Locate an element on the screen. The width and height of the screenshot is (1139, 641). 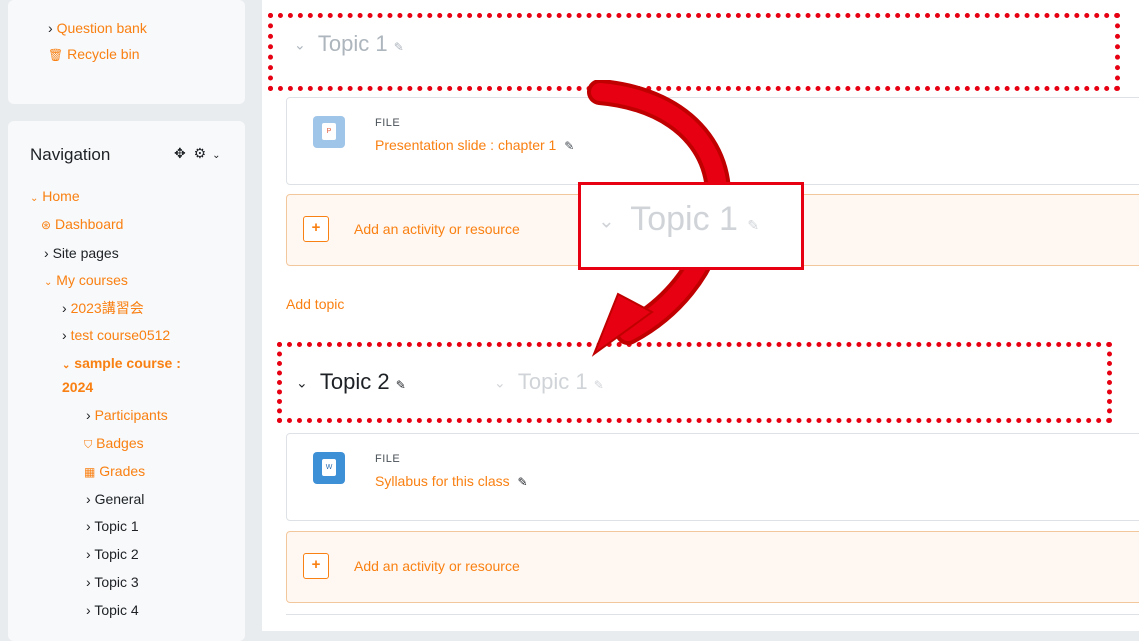
syllabus-file-link: Syllabus for this class ✎ is located at coordinates (451, 481).